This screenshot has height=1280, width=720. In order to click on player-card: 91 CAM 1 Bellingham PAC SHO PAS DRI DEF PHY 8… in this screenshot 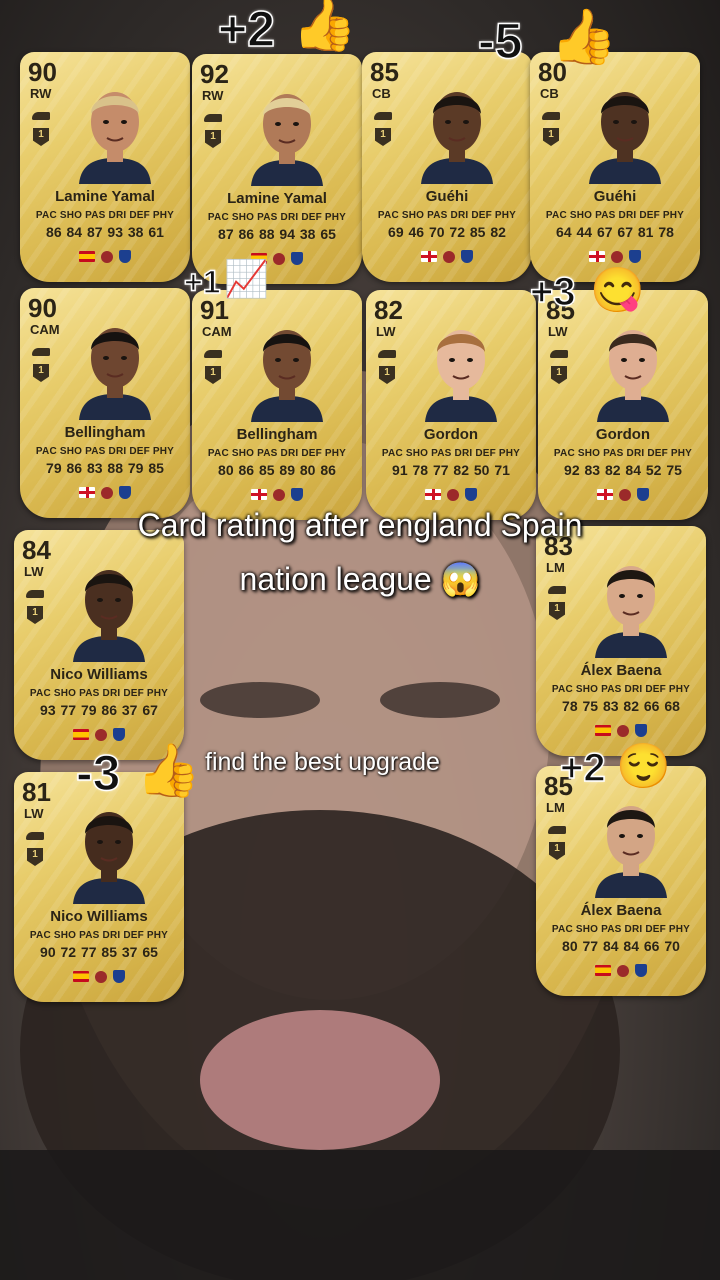, I will do `click(277, 405)`.